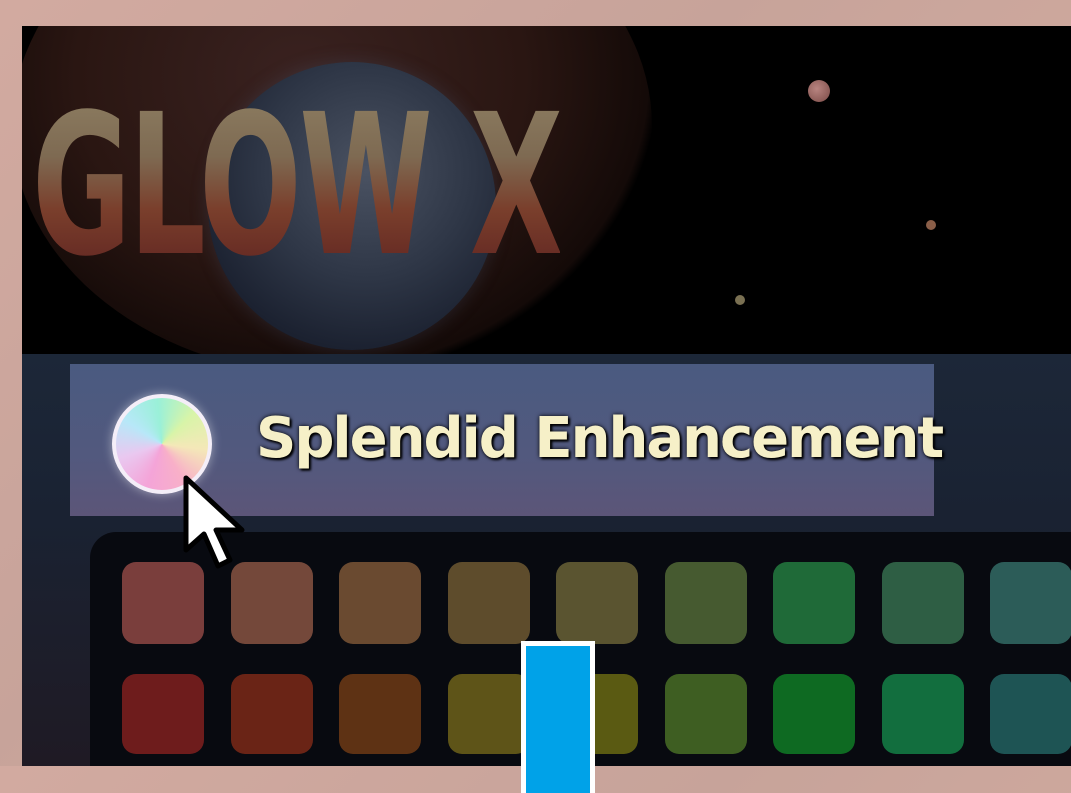 This screenshot has width=1071, height=793. Describe the element at coordinates (214, 522) in the screenshot. I see `mouse-cursor-icon` at that location.